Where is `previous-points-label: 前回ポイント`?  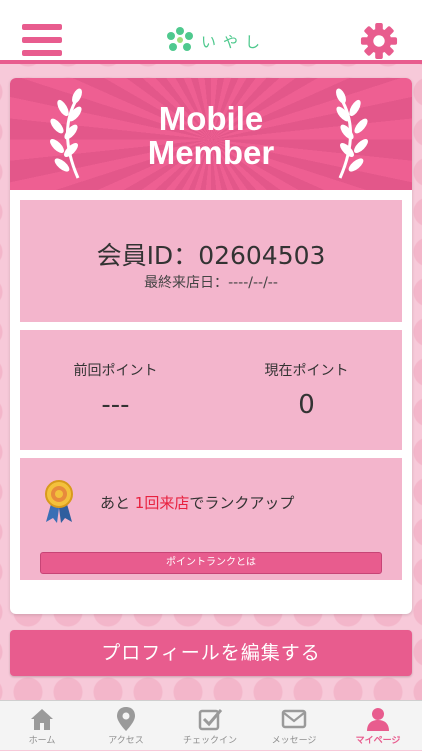
previous-points-label: 前回ポイント is located at coordinates (115, 371).